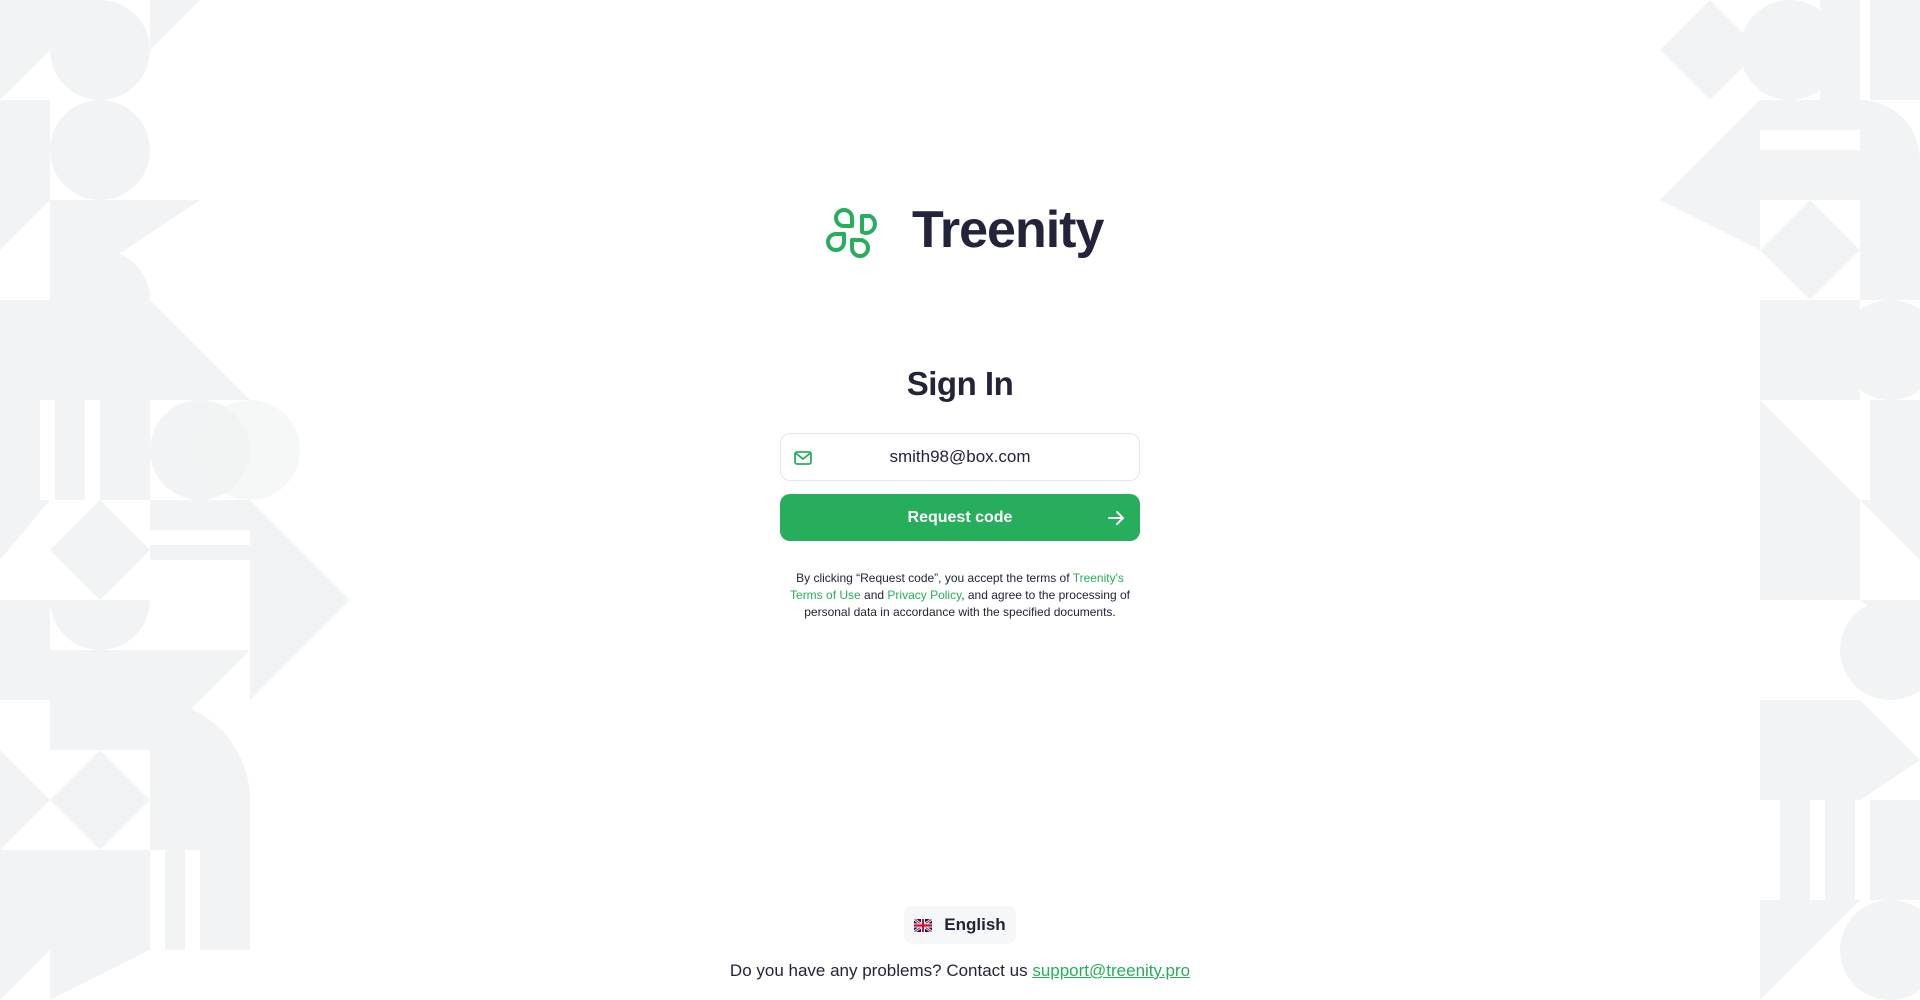  I want to click on brand-header: Treenity, so click(963, 230).